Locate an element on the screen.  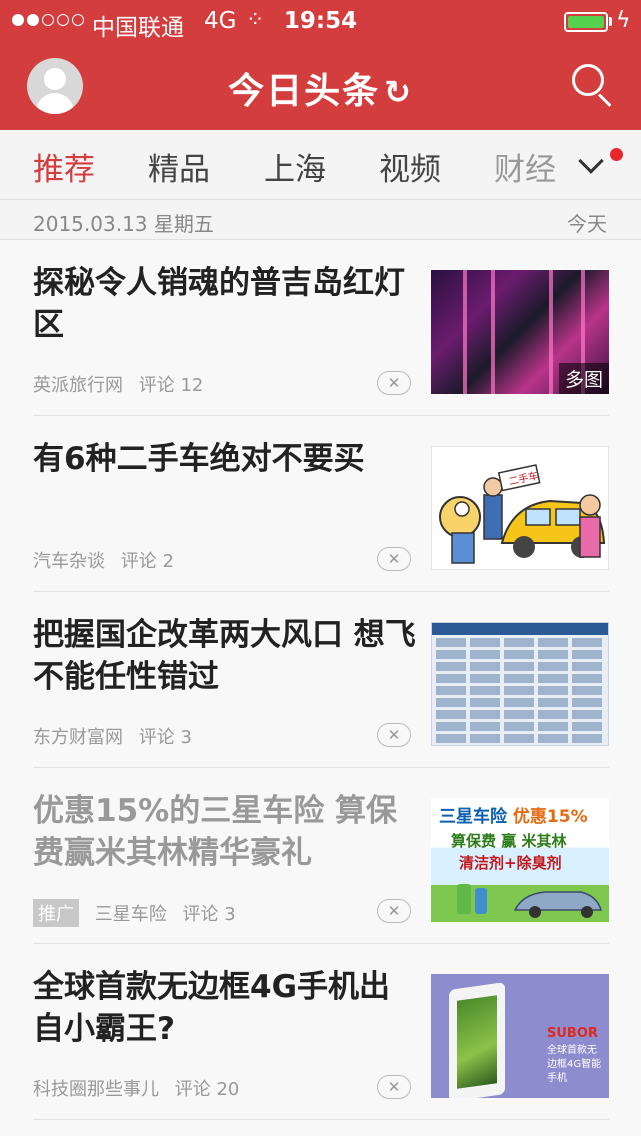
news-source: 英派旅行网 is located at coordinates (78, 385).